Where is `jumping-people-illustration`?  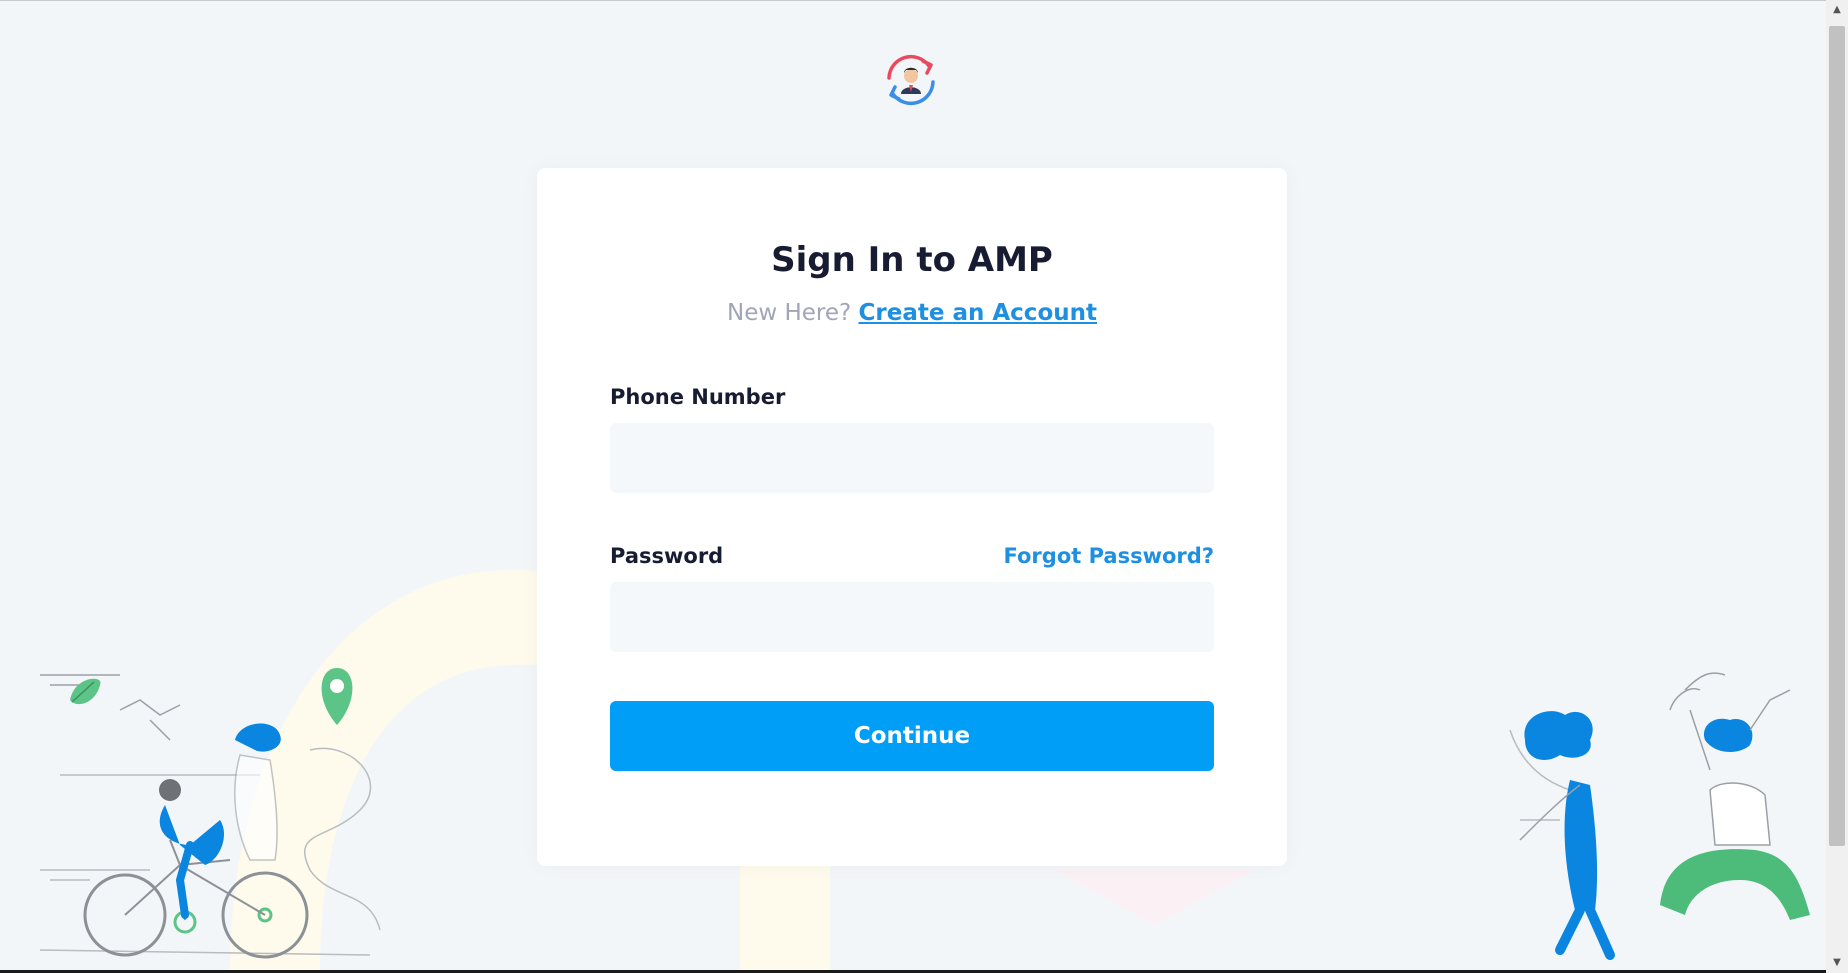 jumping-people-illustration is located at coordinates (1659, 816).